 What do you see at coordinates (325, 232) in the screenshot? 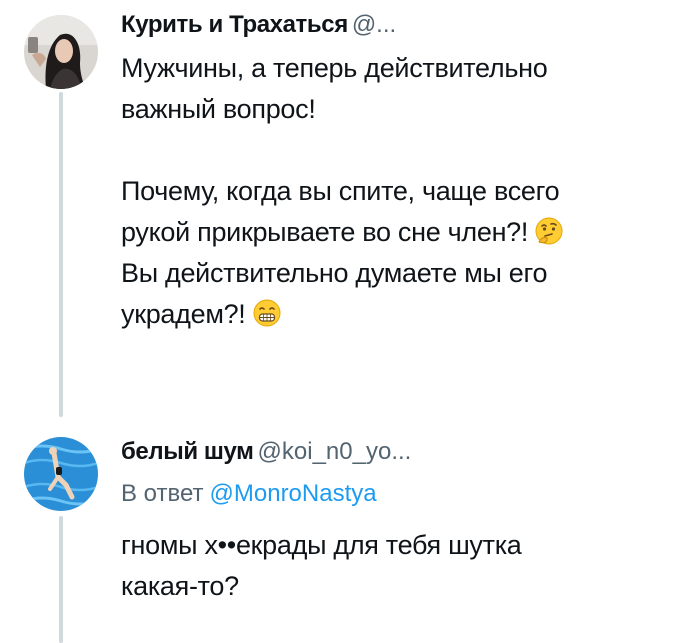
I see `tweet-line-text: рукой прикрываете во сне член?!` at bounding box center [325, 232].